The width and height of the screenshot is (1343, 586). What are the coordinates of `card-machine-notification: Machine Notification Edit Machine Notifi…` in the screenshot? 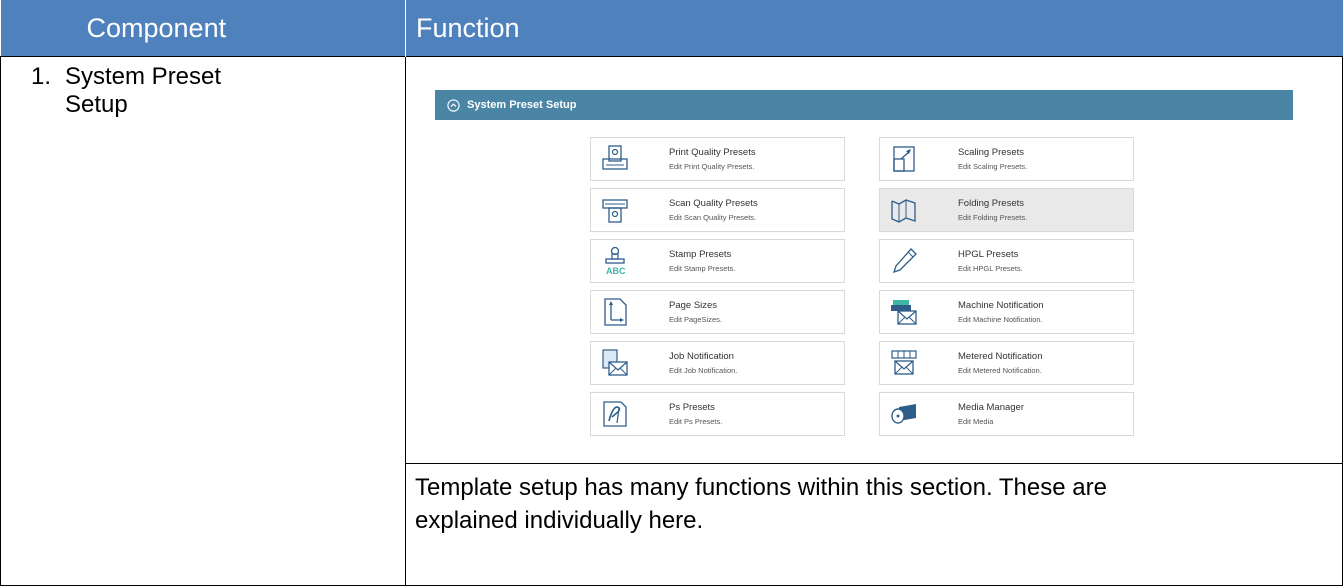 It's located at (1006, 312).